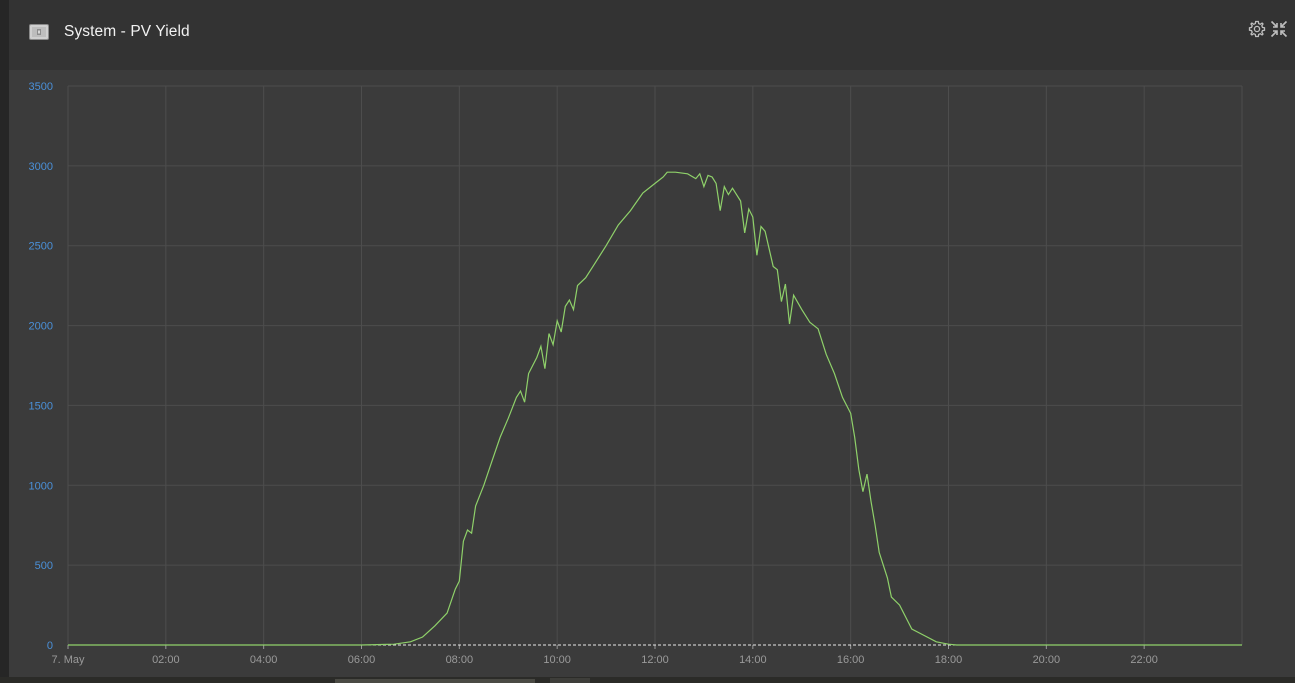  Describe the element at coordinates (557, 660) in the screenshot. I see `x-tick-label: 10:00` at that location.